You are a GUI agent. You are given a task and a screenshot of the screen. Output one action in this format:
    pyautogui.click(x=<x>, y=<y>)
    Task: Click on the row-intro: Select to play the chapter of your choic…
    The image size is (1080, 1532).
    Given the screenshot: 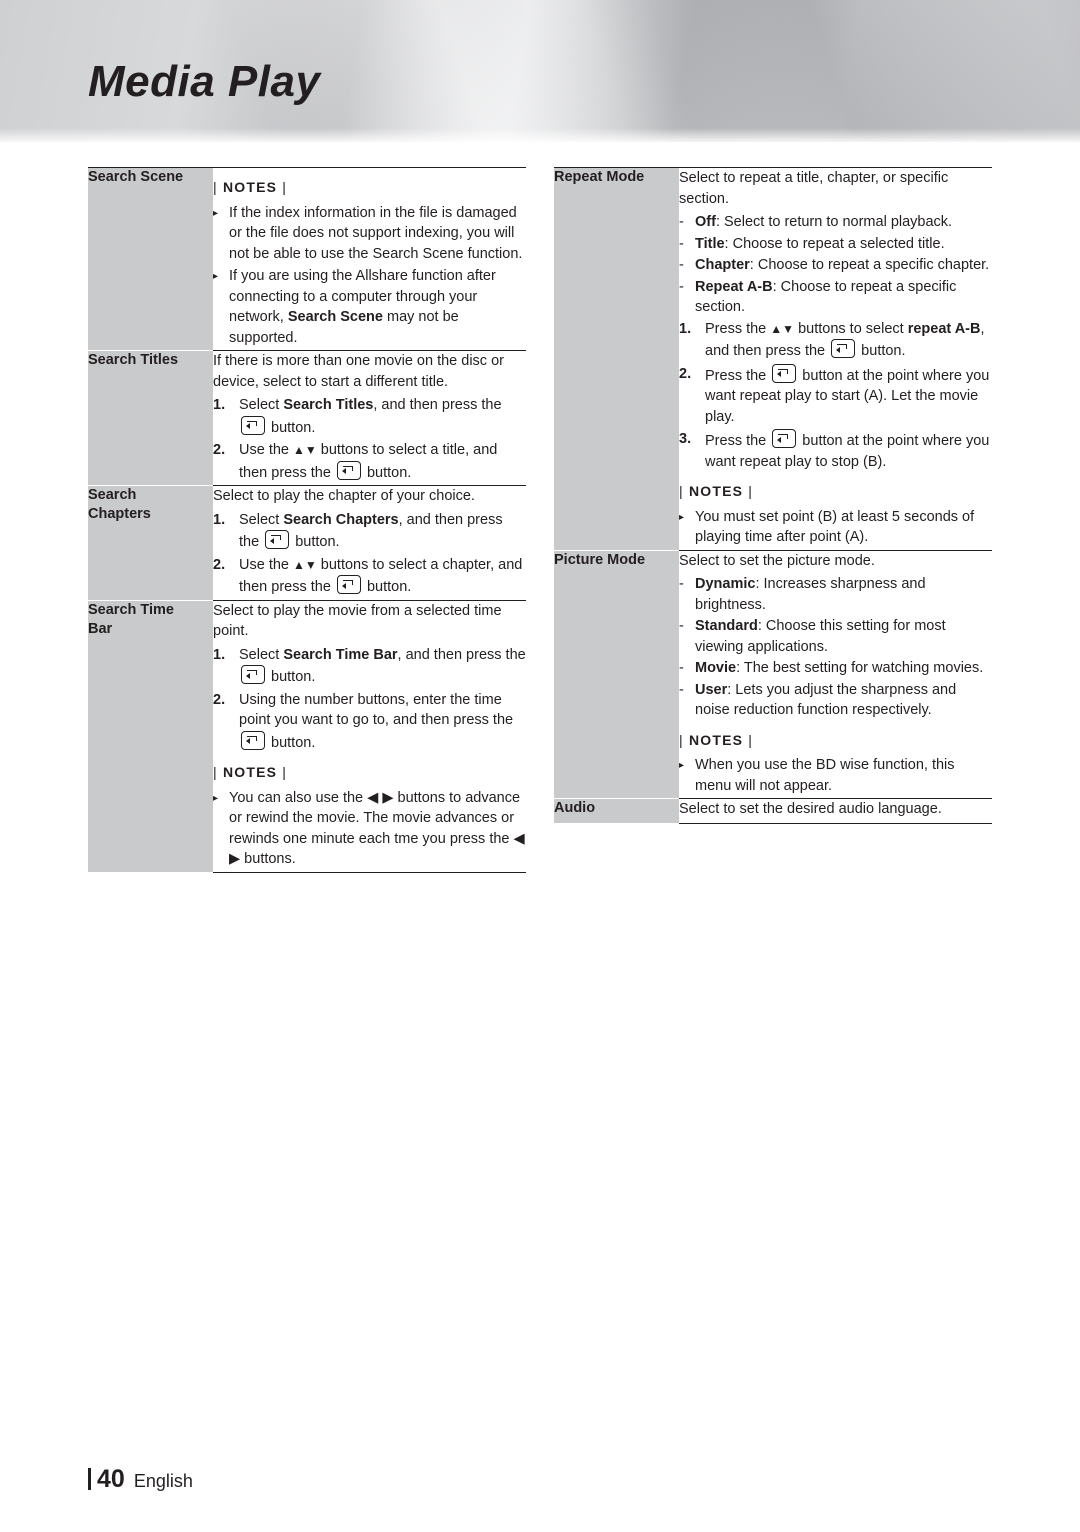 What is the action you would take?
    pyautogui.click(x=344, y=496)
    